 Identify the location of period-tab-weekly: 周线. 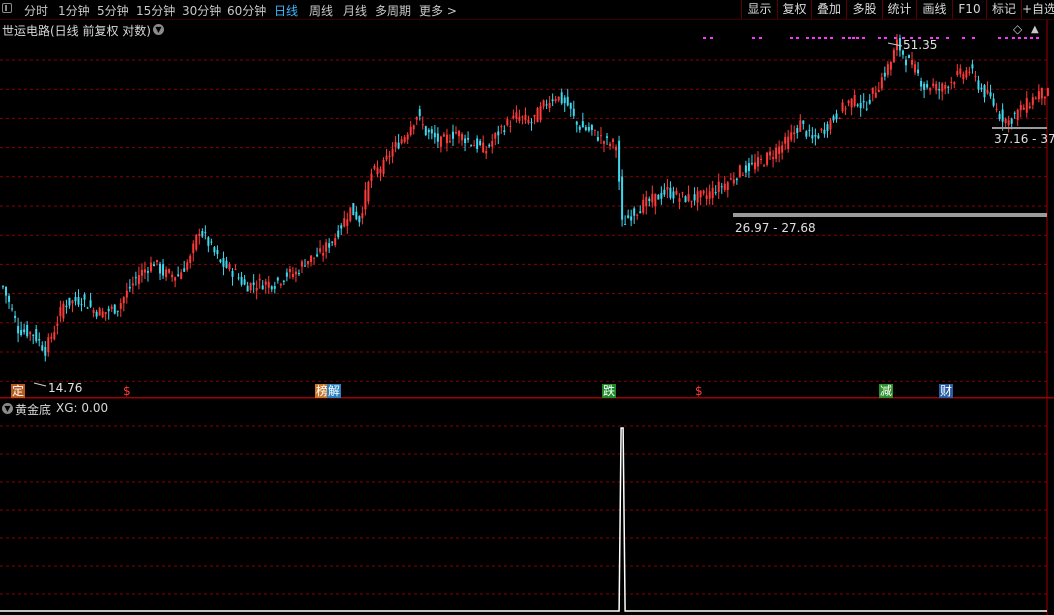
(321, 10).